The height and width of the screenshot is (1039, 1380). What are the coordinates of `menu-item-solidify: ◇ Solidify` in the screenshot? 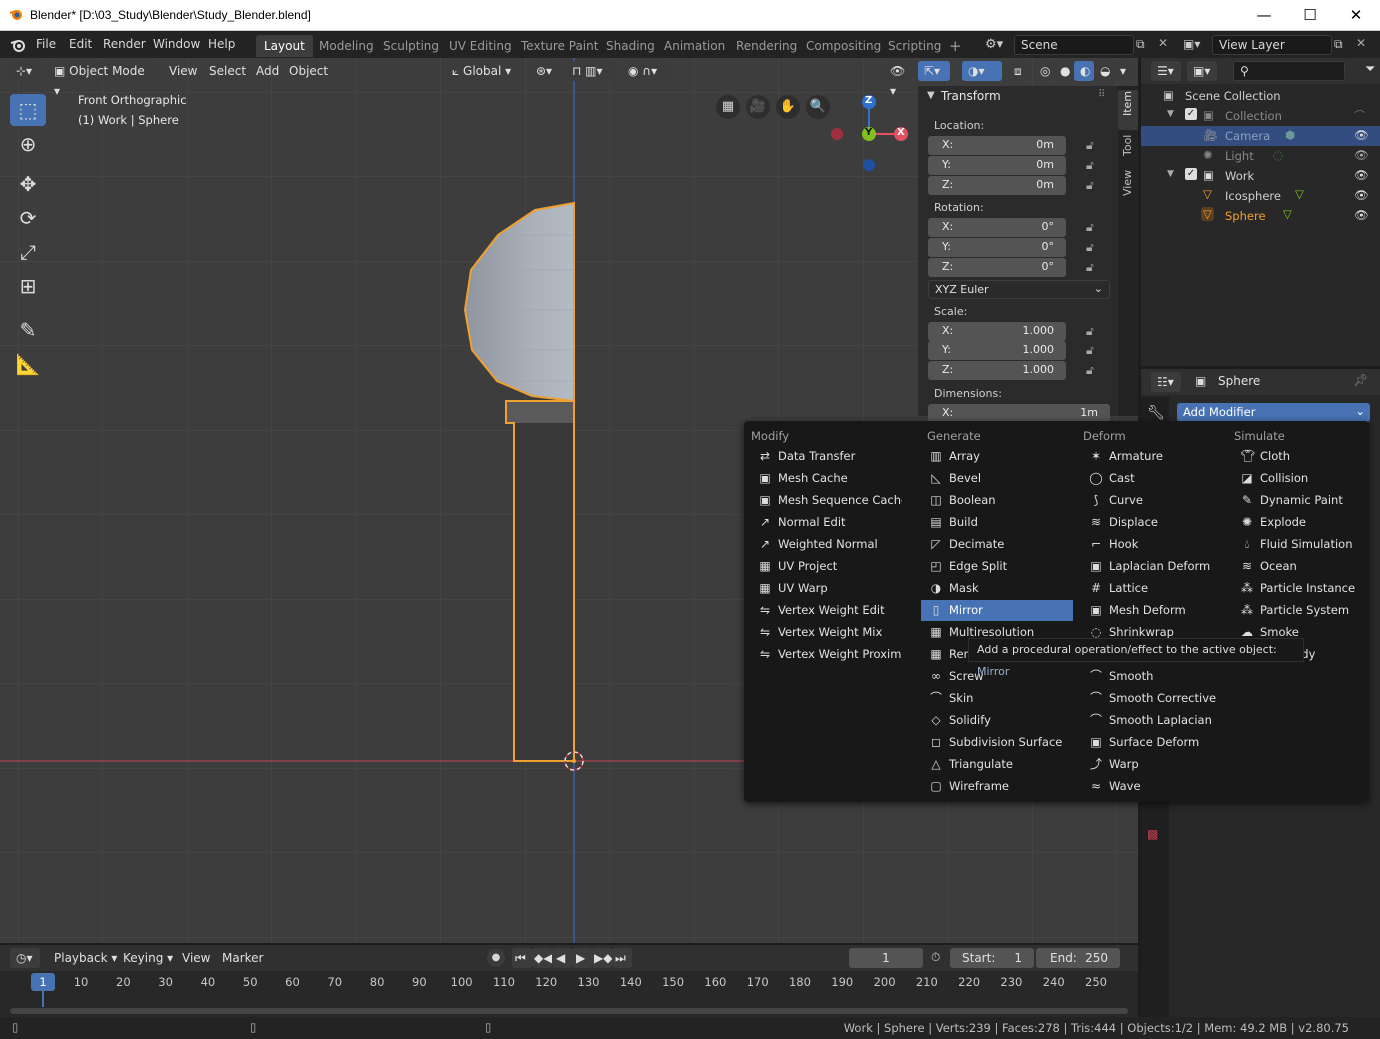 It's located at (997, 720).